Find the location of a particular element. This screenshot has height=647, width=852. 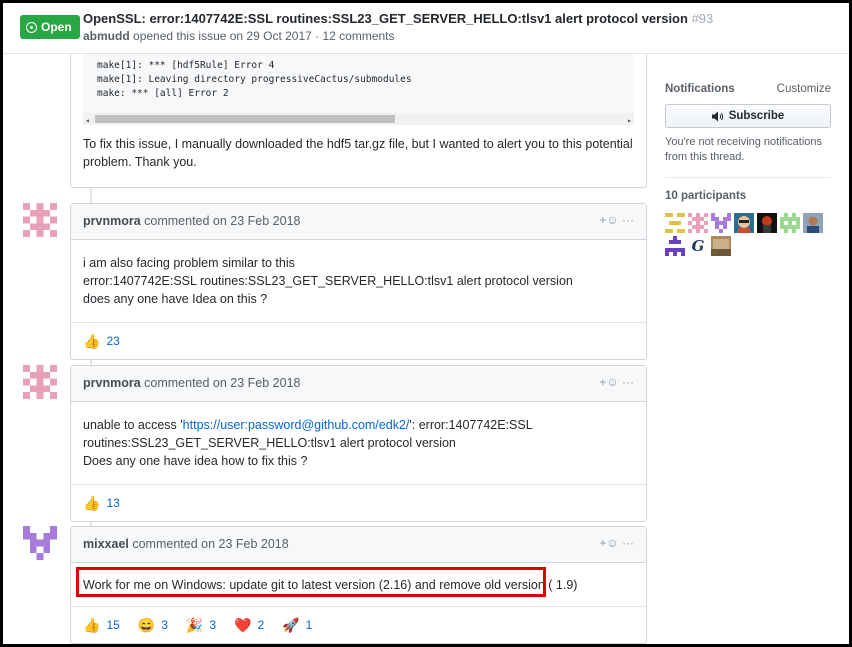

reaction-thumbs-up: 👍 23 is located at coordinates (101, 341).